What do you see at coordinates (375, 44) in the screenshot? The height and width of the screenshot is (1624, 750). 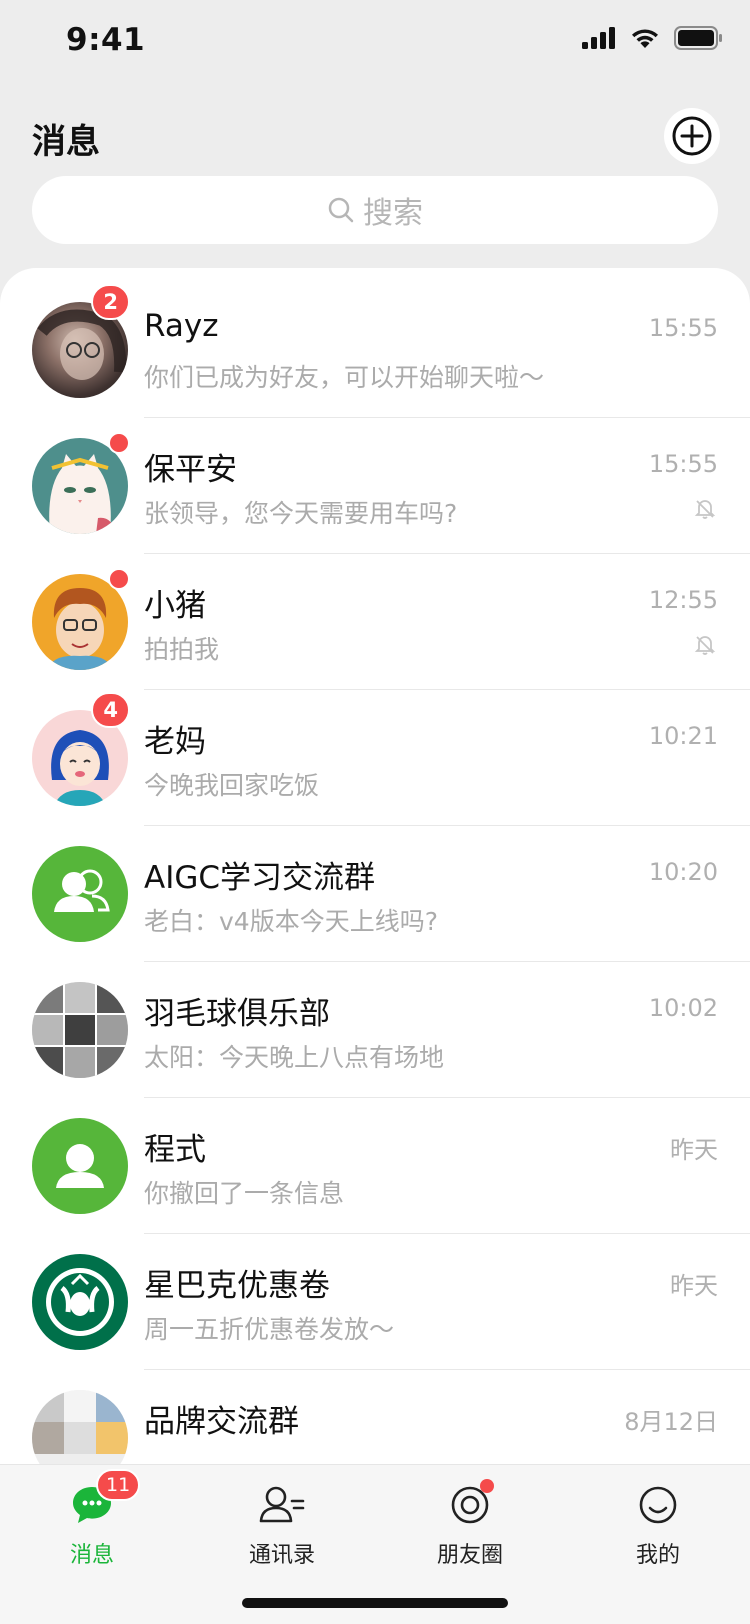 I see `status-bar: 9:41` at bounding box center [375, 44].